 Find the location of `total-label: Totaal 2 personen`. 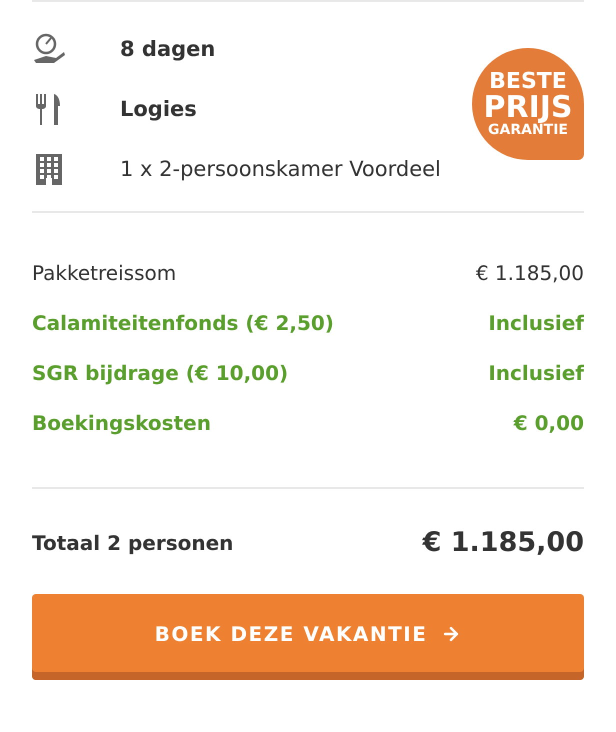

total-label: Totaal 2 personen is located at coordinates (133, 542).